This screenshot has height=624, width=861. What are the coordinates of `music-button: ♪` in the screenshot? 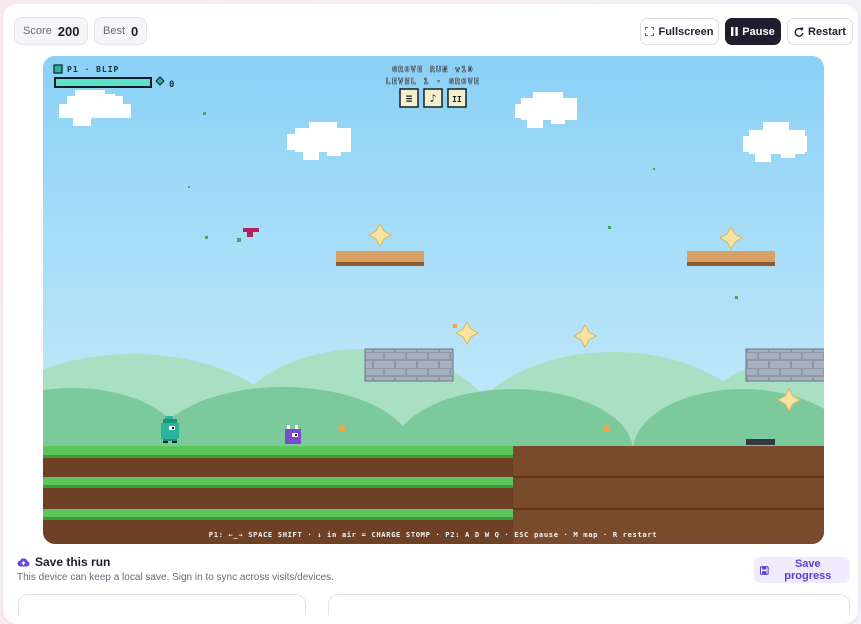 It's located at (433, 98).